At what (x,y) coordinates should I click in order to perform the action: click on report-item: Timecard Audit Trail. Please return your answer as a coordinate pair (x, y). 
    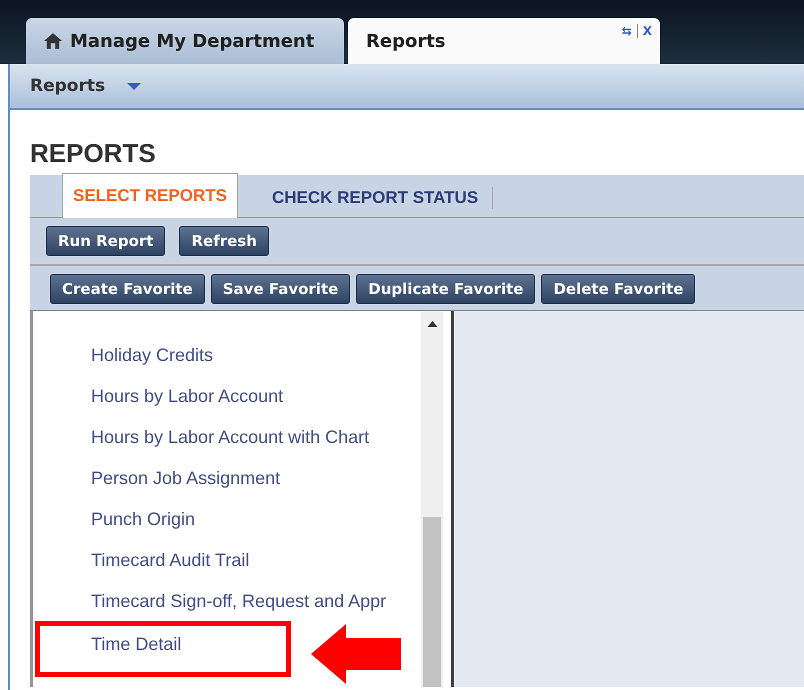
    Looking at the image, I should click on (170, 560).